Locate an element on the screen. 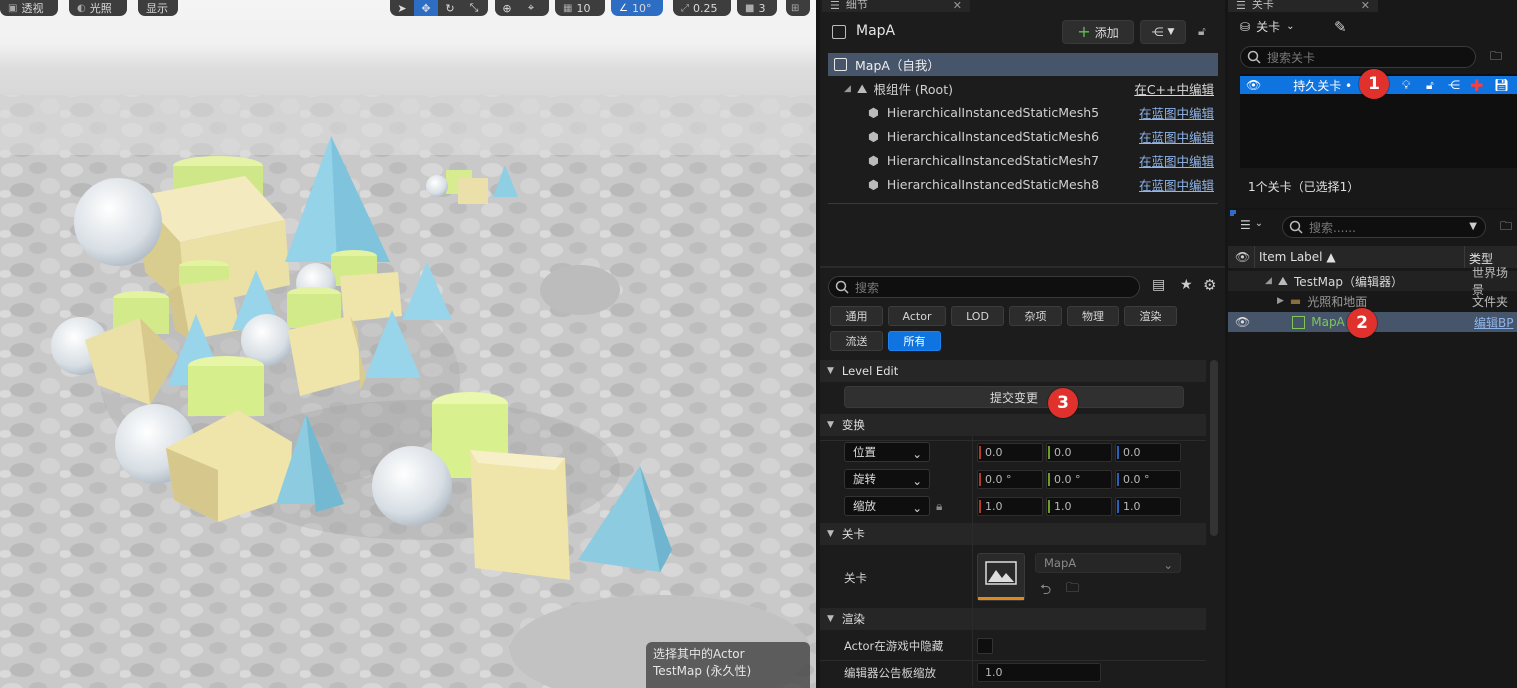 This screenshot has width=1517, height=688. rotation-z-field: 0.0 ° is located at coordinates (1148, 479).